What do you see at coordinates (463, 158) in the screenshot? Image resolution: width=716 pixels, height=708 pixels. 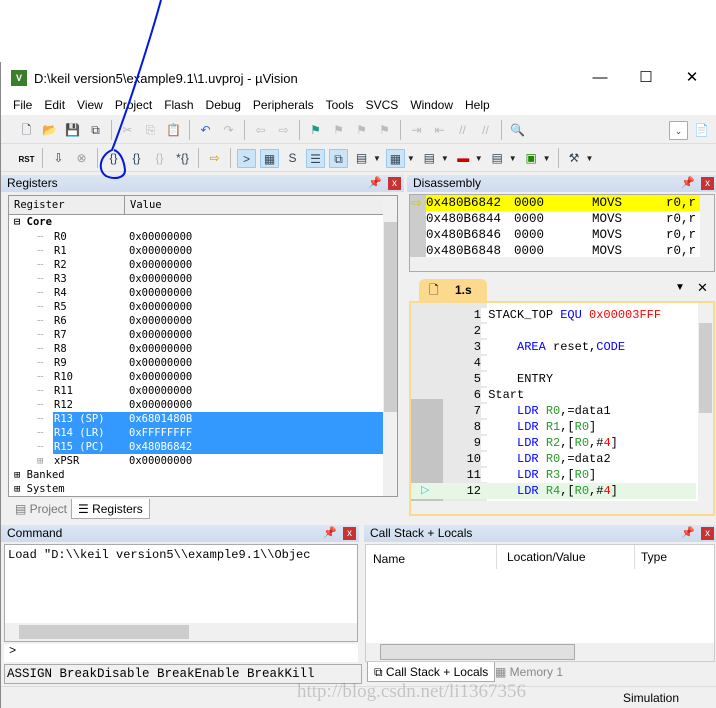 I see `analysis-window-icon: ▬` at bounding box center [463, 158].